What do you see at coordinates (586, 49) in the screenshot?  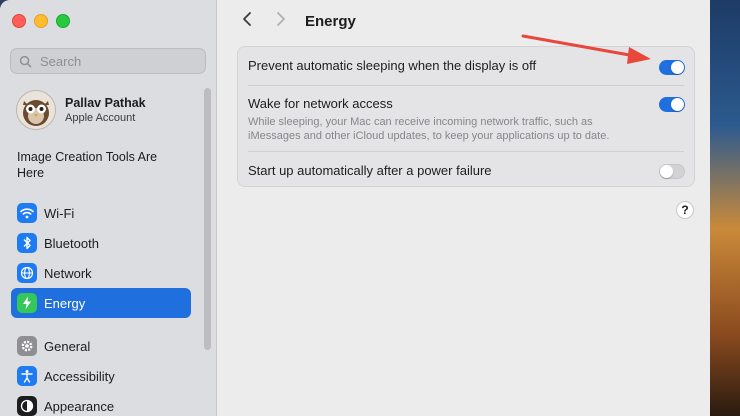 I see `annotation-arrow` at bounding box center [586, 49].